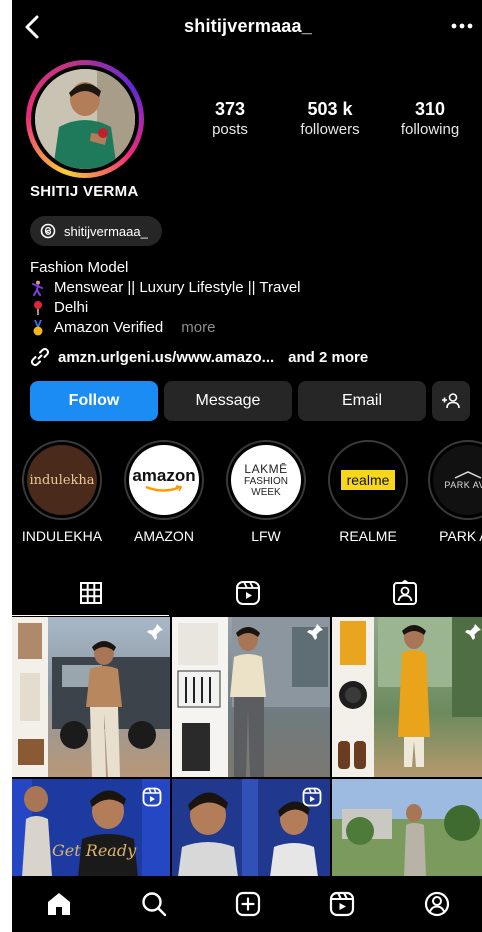  What do you see at coordinates (198, 328) in the screenshot?
I see `bio-more-link: more` at bounding box center [198, 328].